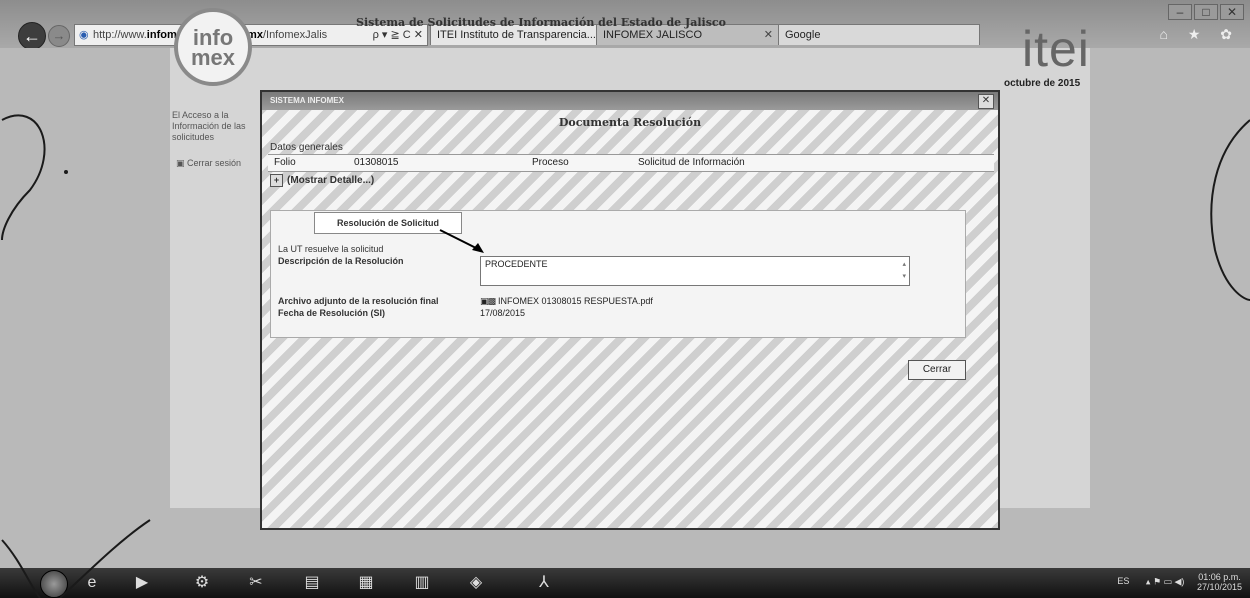 Image resolution: width=1250 pixels, height=598 pixels. What do you see at coordinates (488, 301) in the screenshot?
I see `pdf-file-icon: ▣▩` at bounding box center [488, 301].